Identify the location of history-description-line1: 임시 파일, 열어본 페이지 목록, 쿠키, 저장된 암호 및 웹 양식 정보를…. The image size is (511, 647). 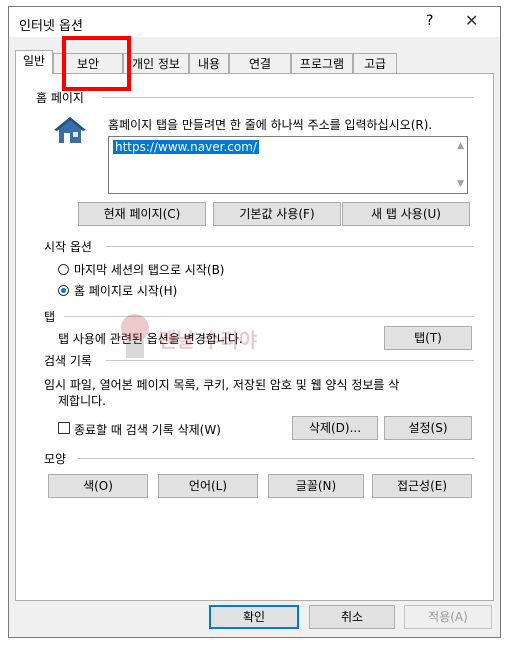
(222, 385).